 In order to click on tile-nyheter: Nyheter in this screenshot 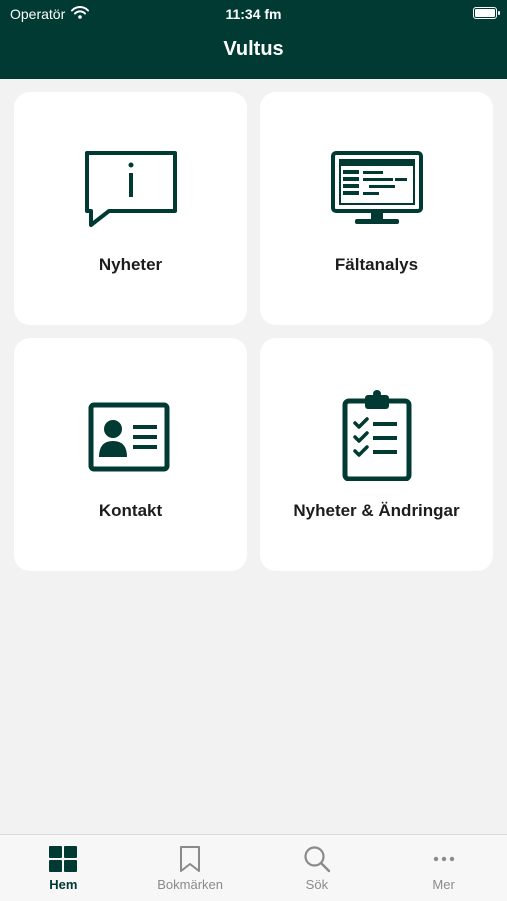, I will do `click(130, 208)`.